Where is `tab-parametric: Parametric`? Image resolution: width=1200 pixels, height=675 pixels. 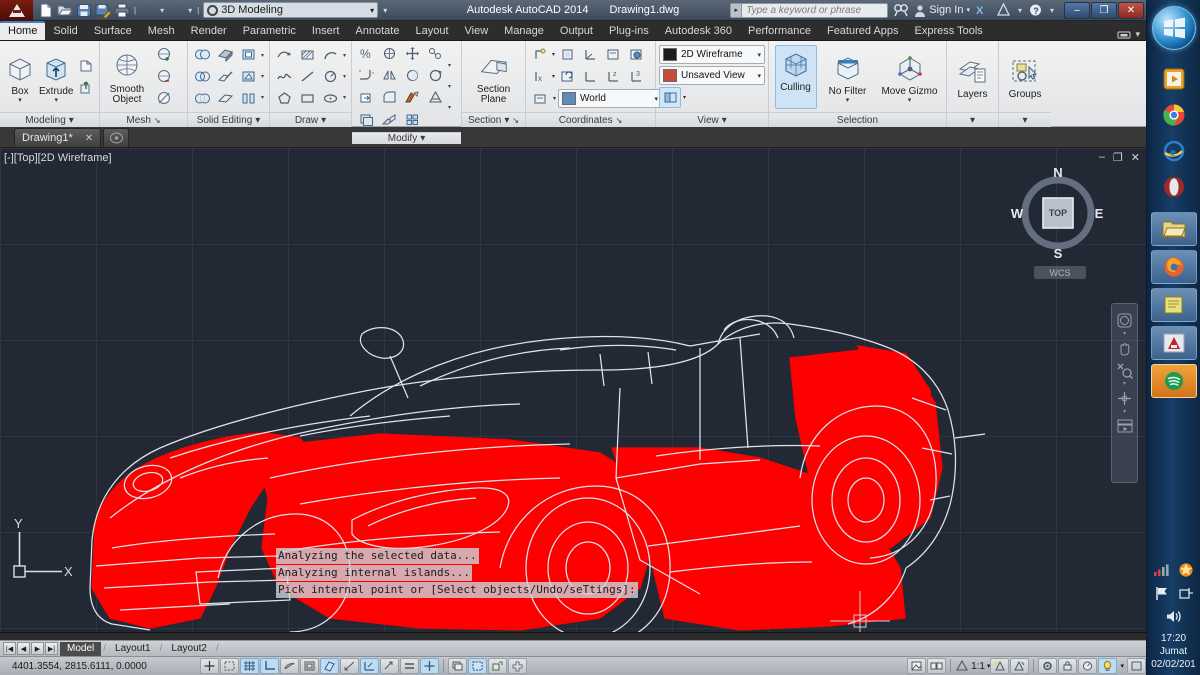
tab-parametric: Parametric is located at coordinates (269, 31).